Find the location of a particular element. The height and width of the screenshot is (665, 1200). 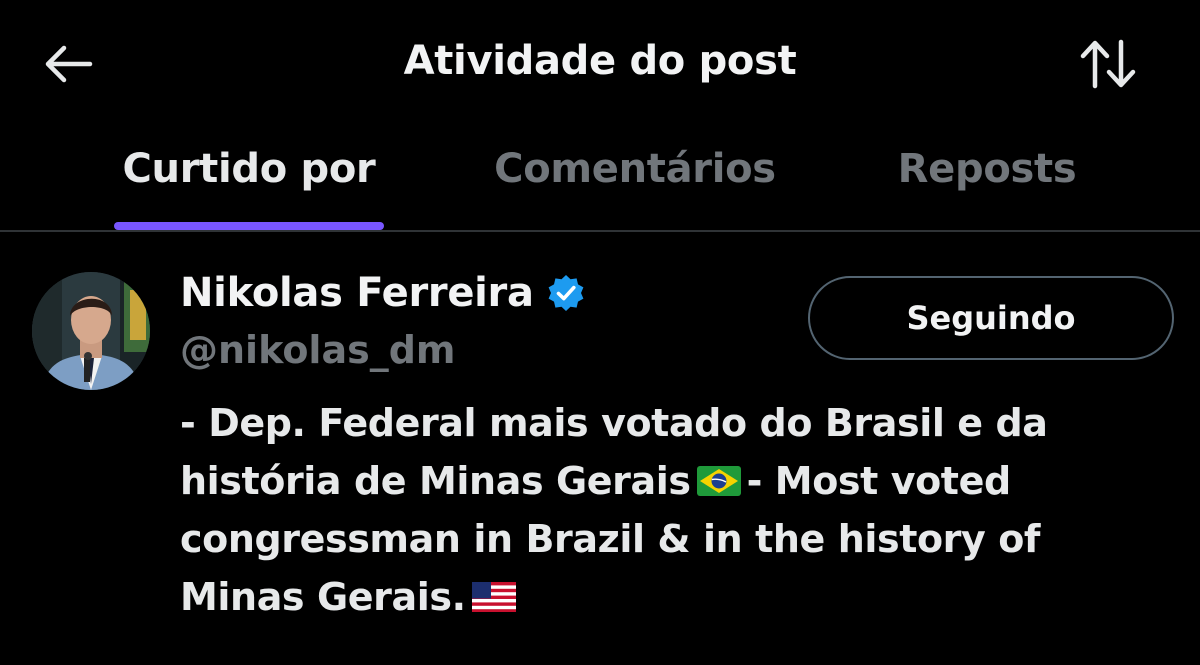

bio-line: história de Minas Gerais - Most voted is located at coordinates (675, 481).